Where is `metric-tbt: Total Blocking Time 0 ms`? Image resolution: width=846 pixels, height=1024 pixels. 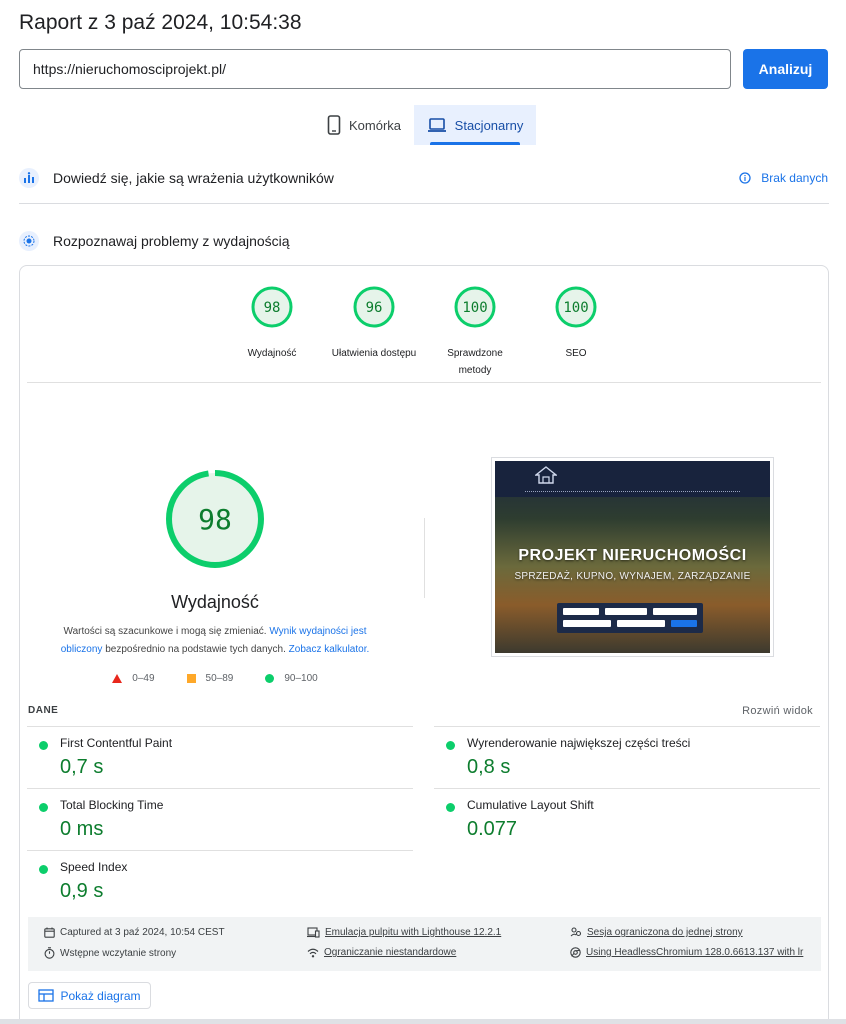
metric-tbt: Total Blocking Time 0 ms is located at coordinates (220, 819).